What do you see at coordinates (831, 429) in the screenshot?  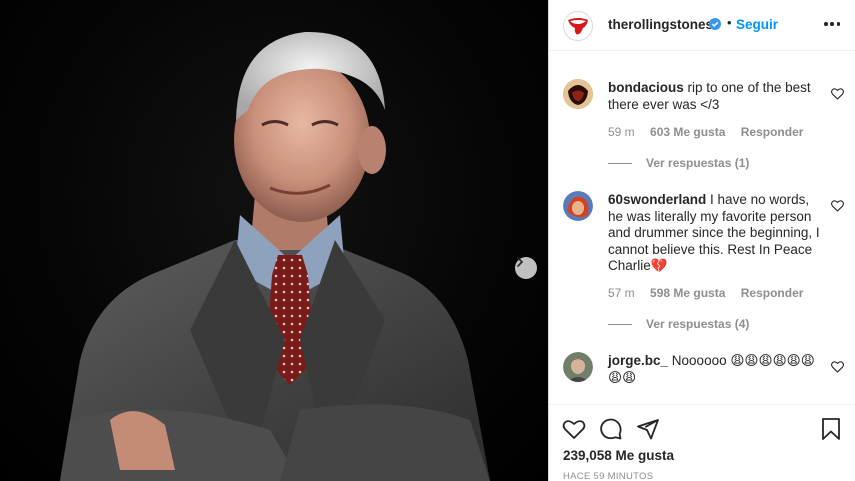 I see `bookmark-icon` at bounding box center [831, 429].